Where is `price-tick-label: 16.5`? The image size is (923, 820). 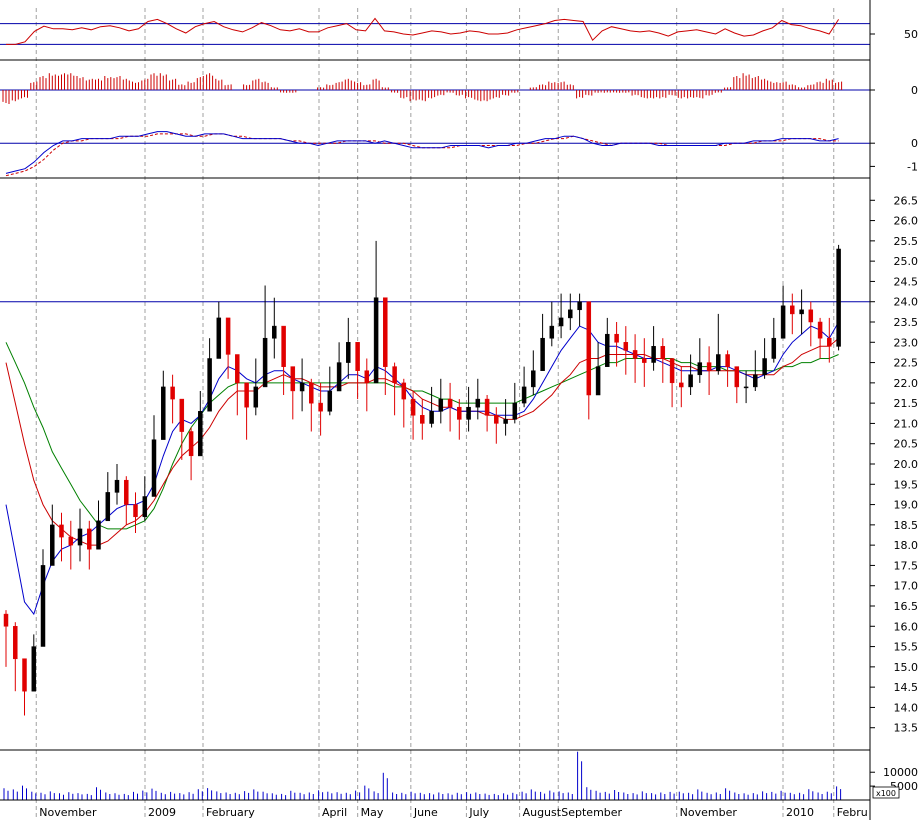
price-tick-label: 16.5 is located at coordinates (906, 606).